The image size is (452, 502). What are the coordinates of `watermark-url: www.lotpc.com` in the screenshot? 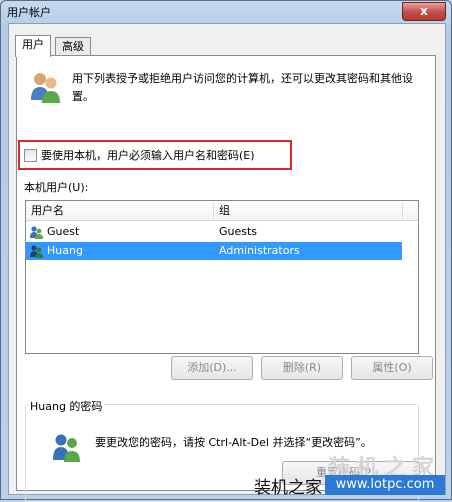 It's located at (385, 485).